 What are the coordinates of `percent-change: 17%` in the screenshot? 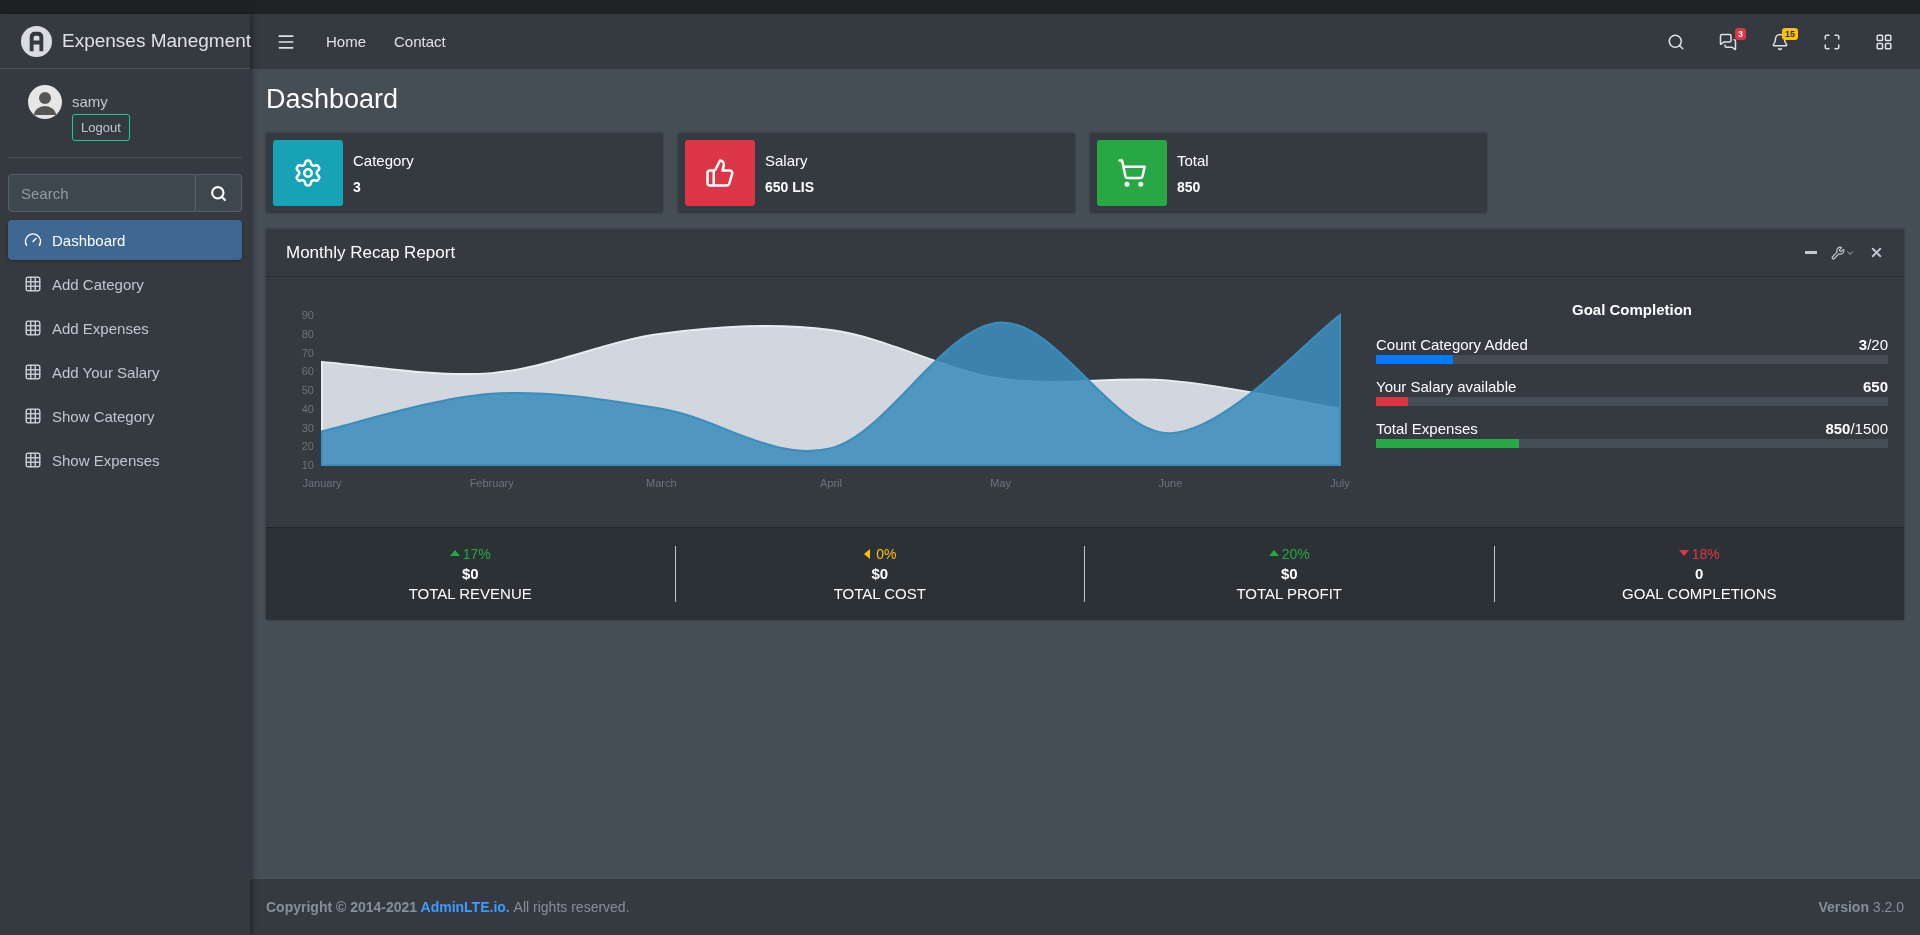 It's located at (470, 554).